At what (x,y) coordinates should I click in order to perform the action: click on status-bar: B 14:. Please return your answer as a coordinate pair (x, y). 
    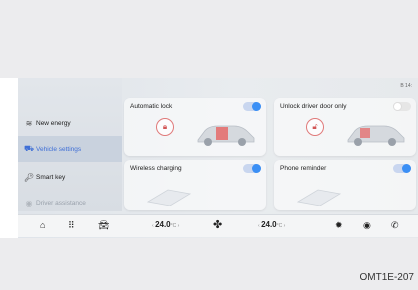
    Looking at the image, I should click on (406, 86).